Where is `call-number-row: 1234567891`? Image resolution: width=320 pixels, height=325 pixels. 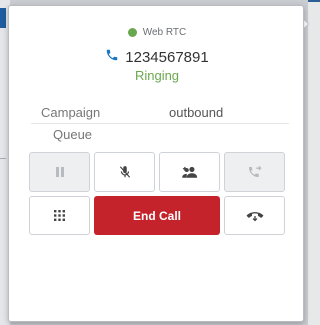 call-number-row: 1234567891 is located at coordinates (157, 57).